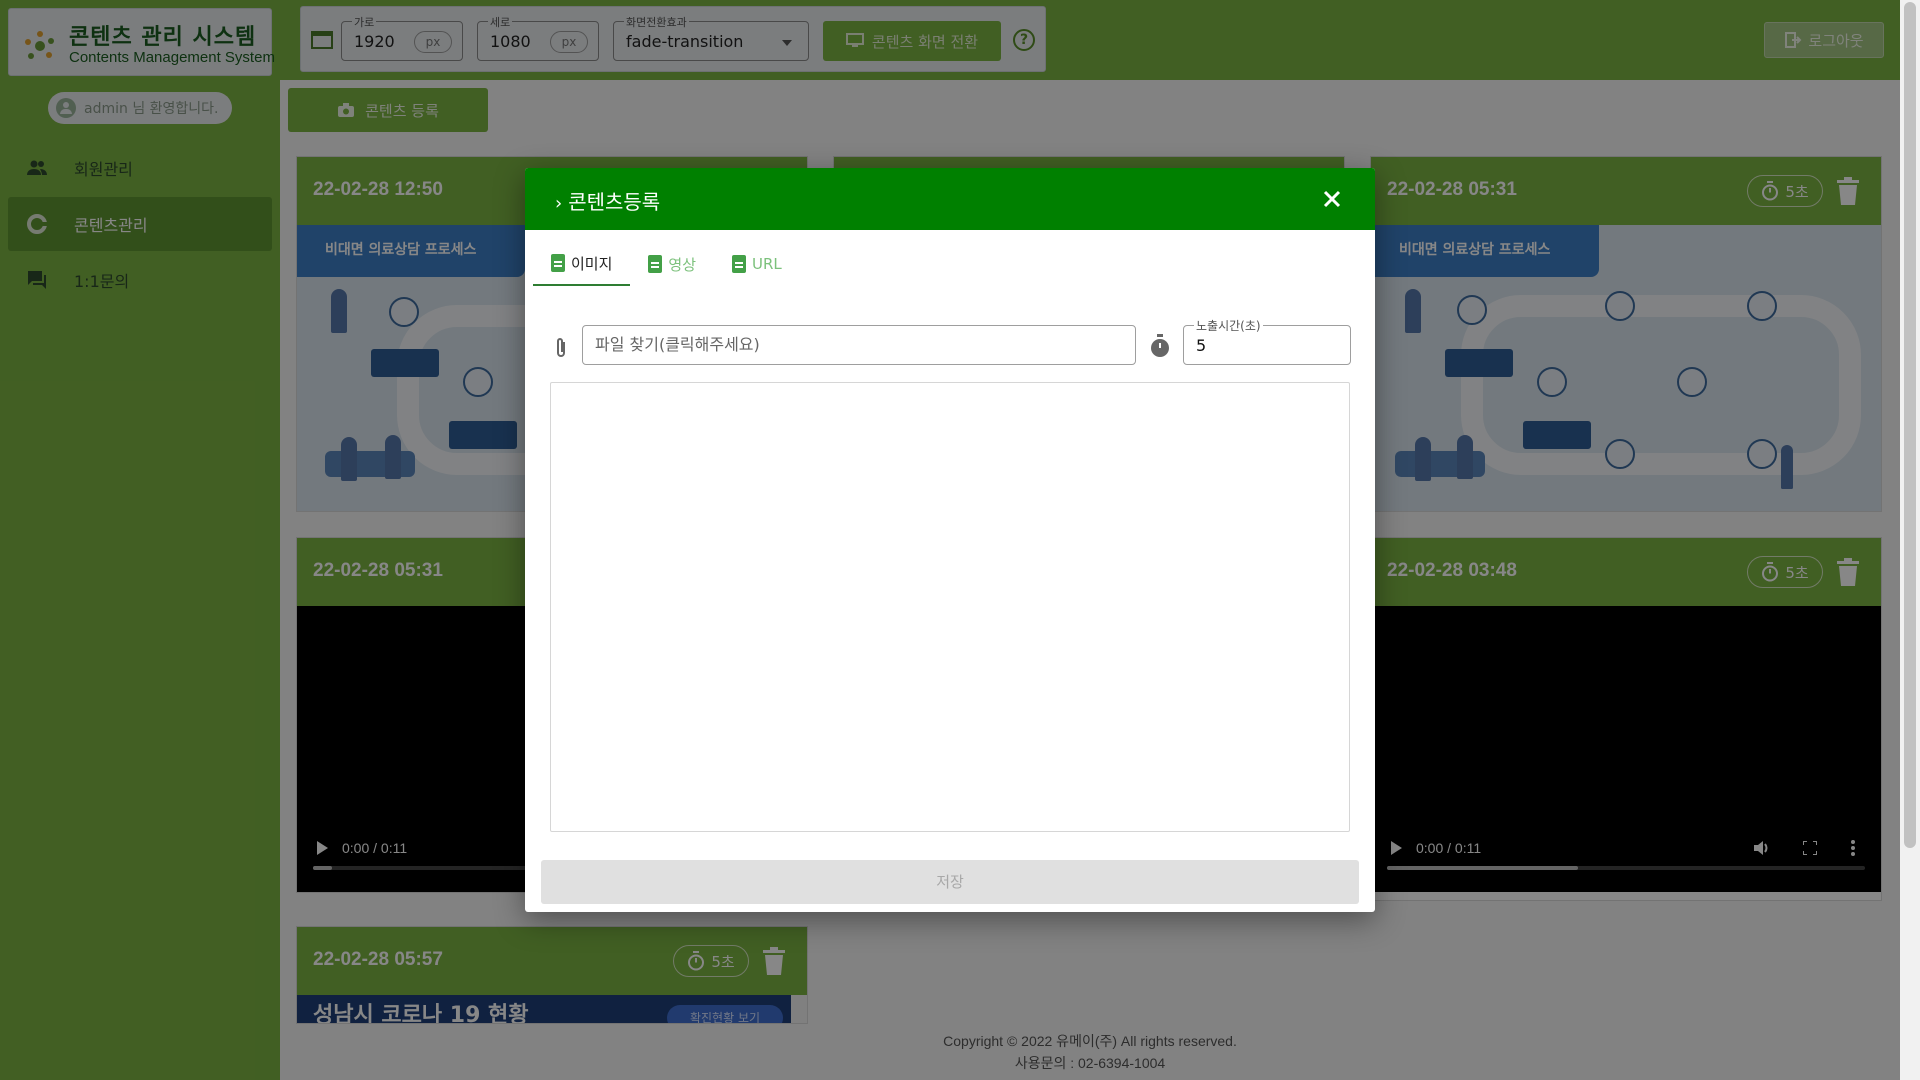 Image resolution: width=1920 pixels, height=1080 pixels. What do you see at coordinates (592, 263) in the screenshot?
I see `tab-label: 이미지` at bounding box center [592, 263].